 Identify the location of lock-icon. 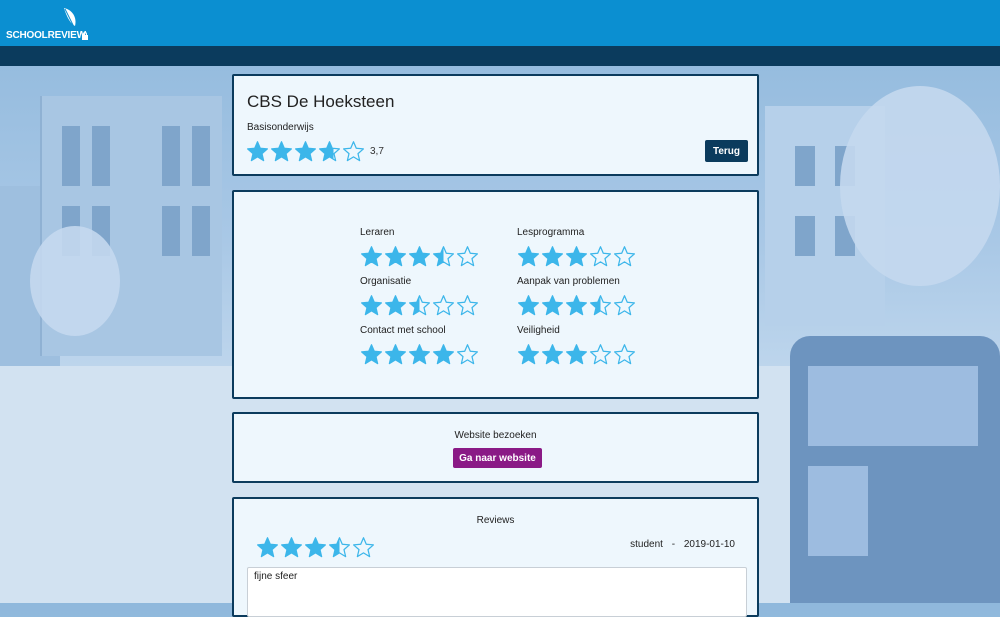
(85, 36).